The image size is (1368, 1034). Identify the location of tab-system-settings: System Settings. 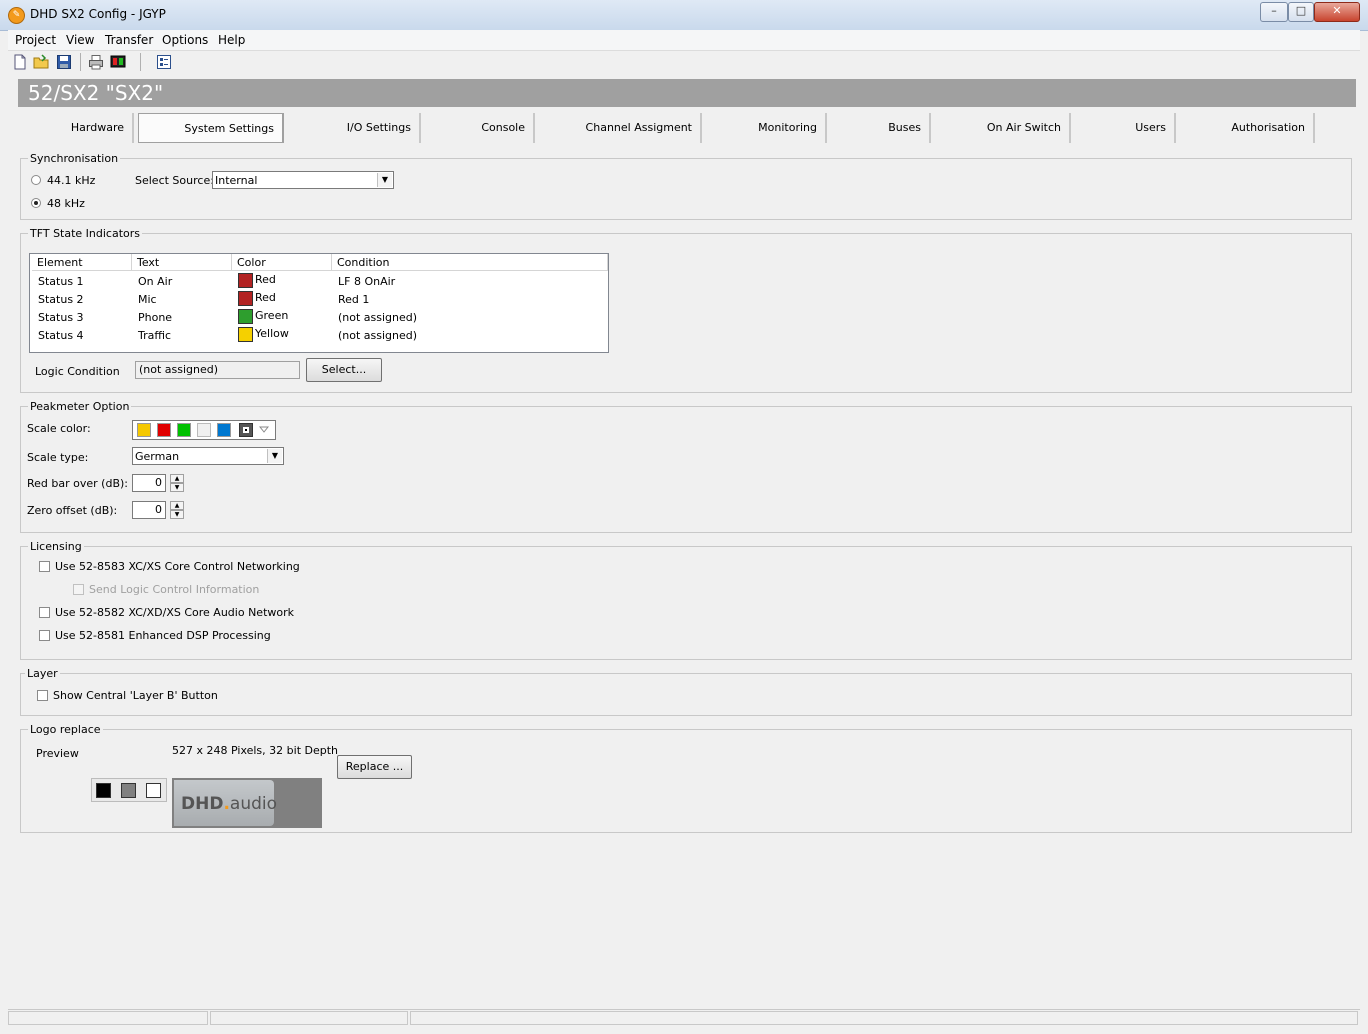
(211, 128).